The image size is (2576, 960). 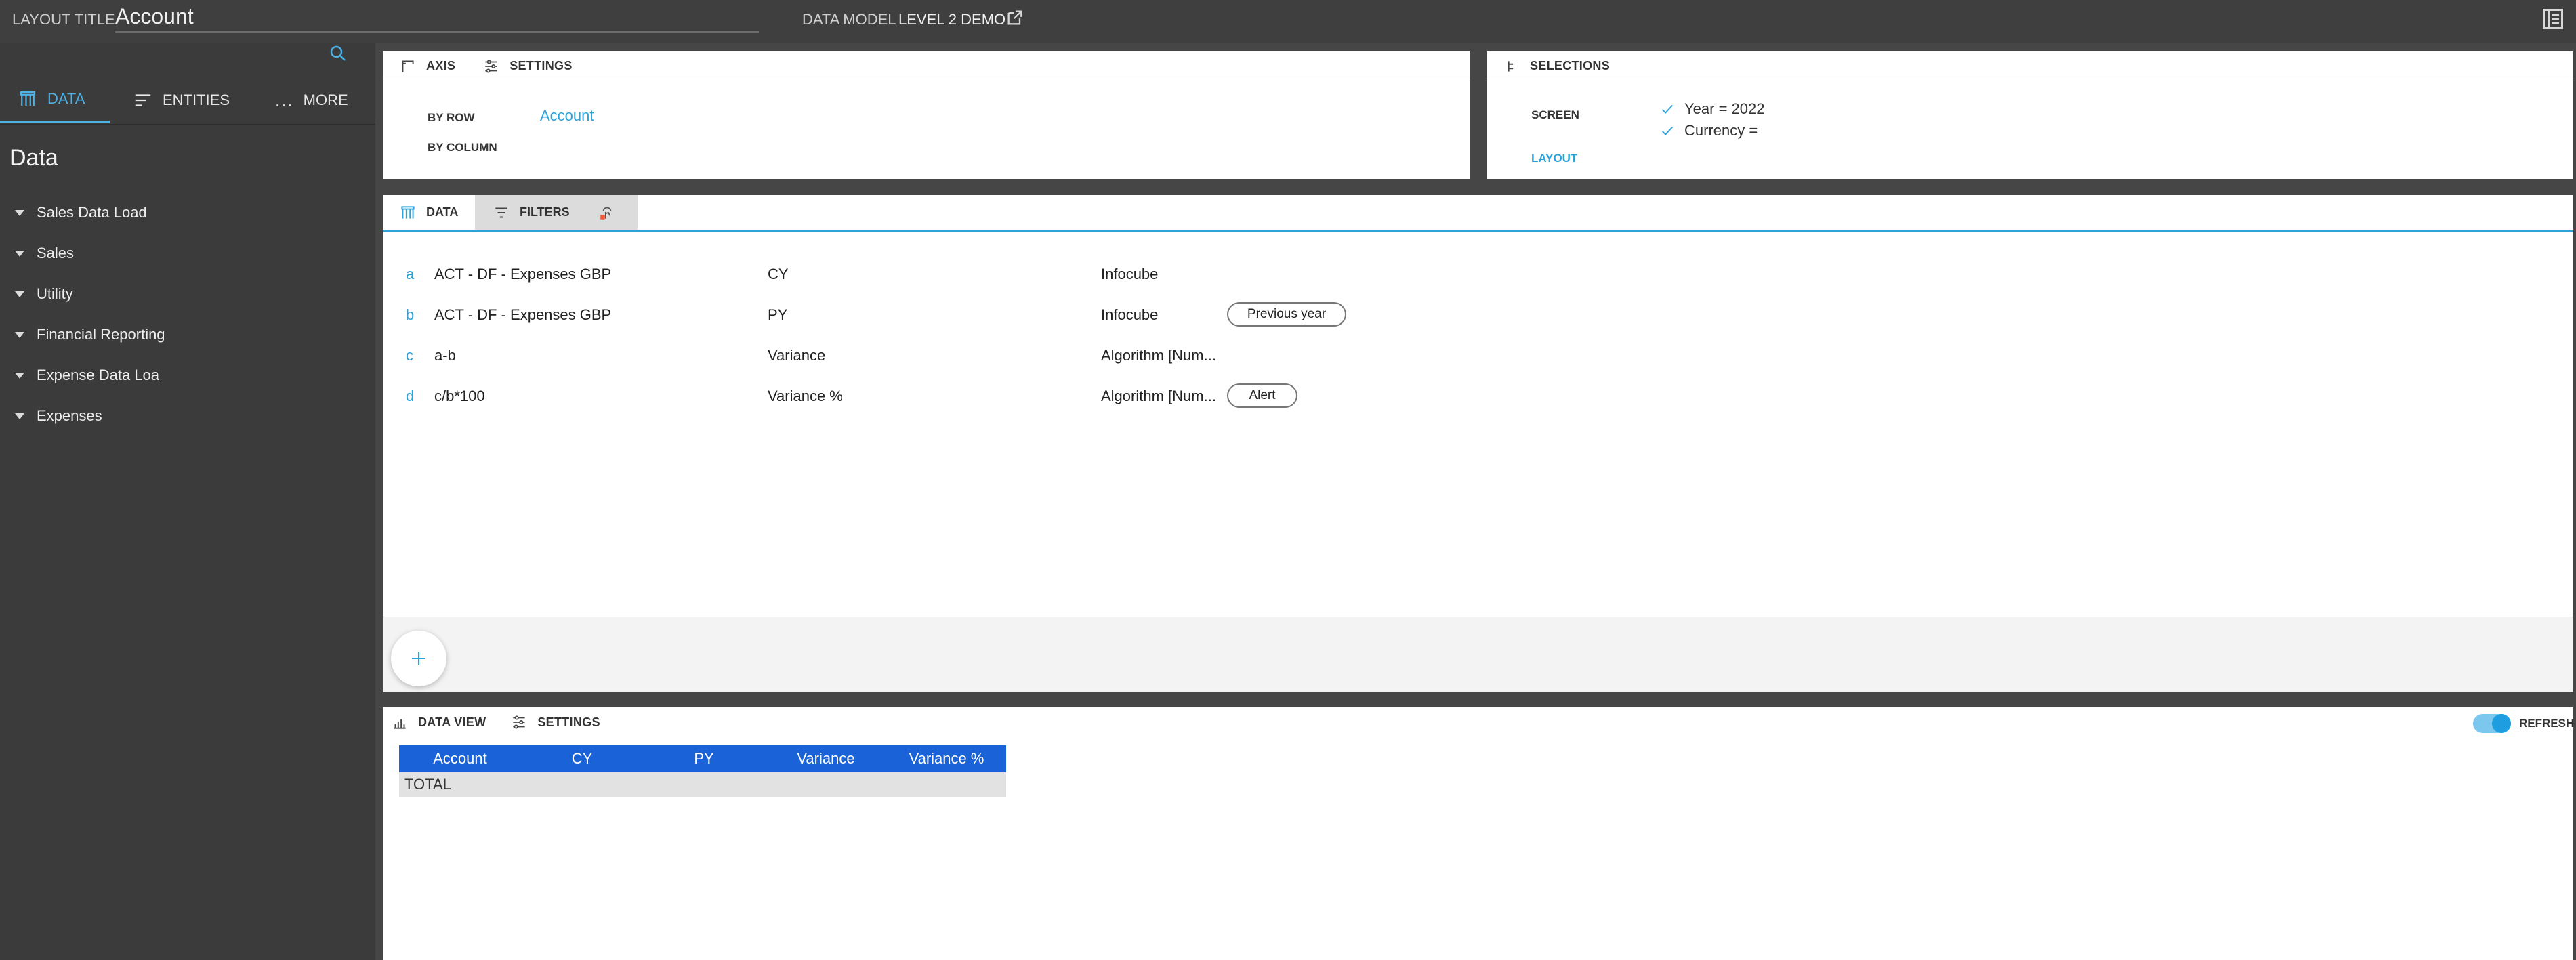 What do you see at coordinates (946, 759) in the screenshot?
I see `column-header: Variance %` at bounding box center [946, 759].